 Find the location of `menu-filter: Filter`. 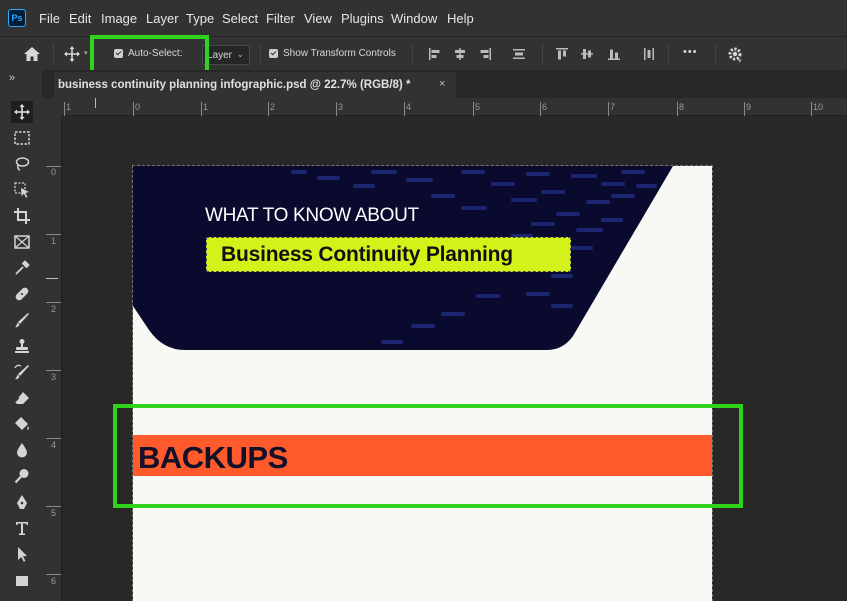

menu-filter: Filter is located at coordinates (280, 18).